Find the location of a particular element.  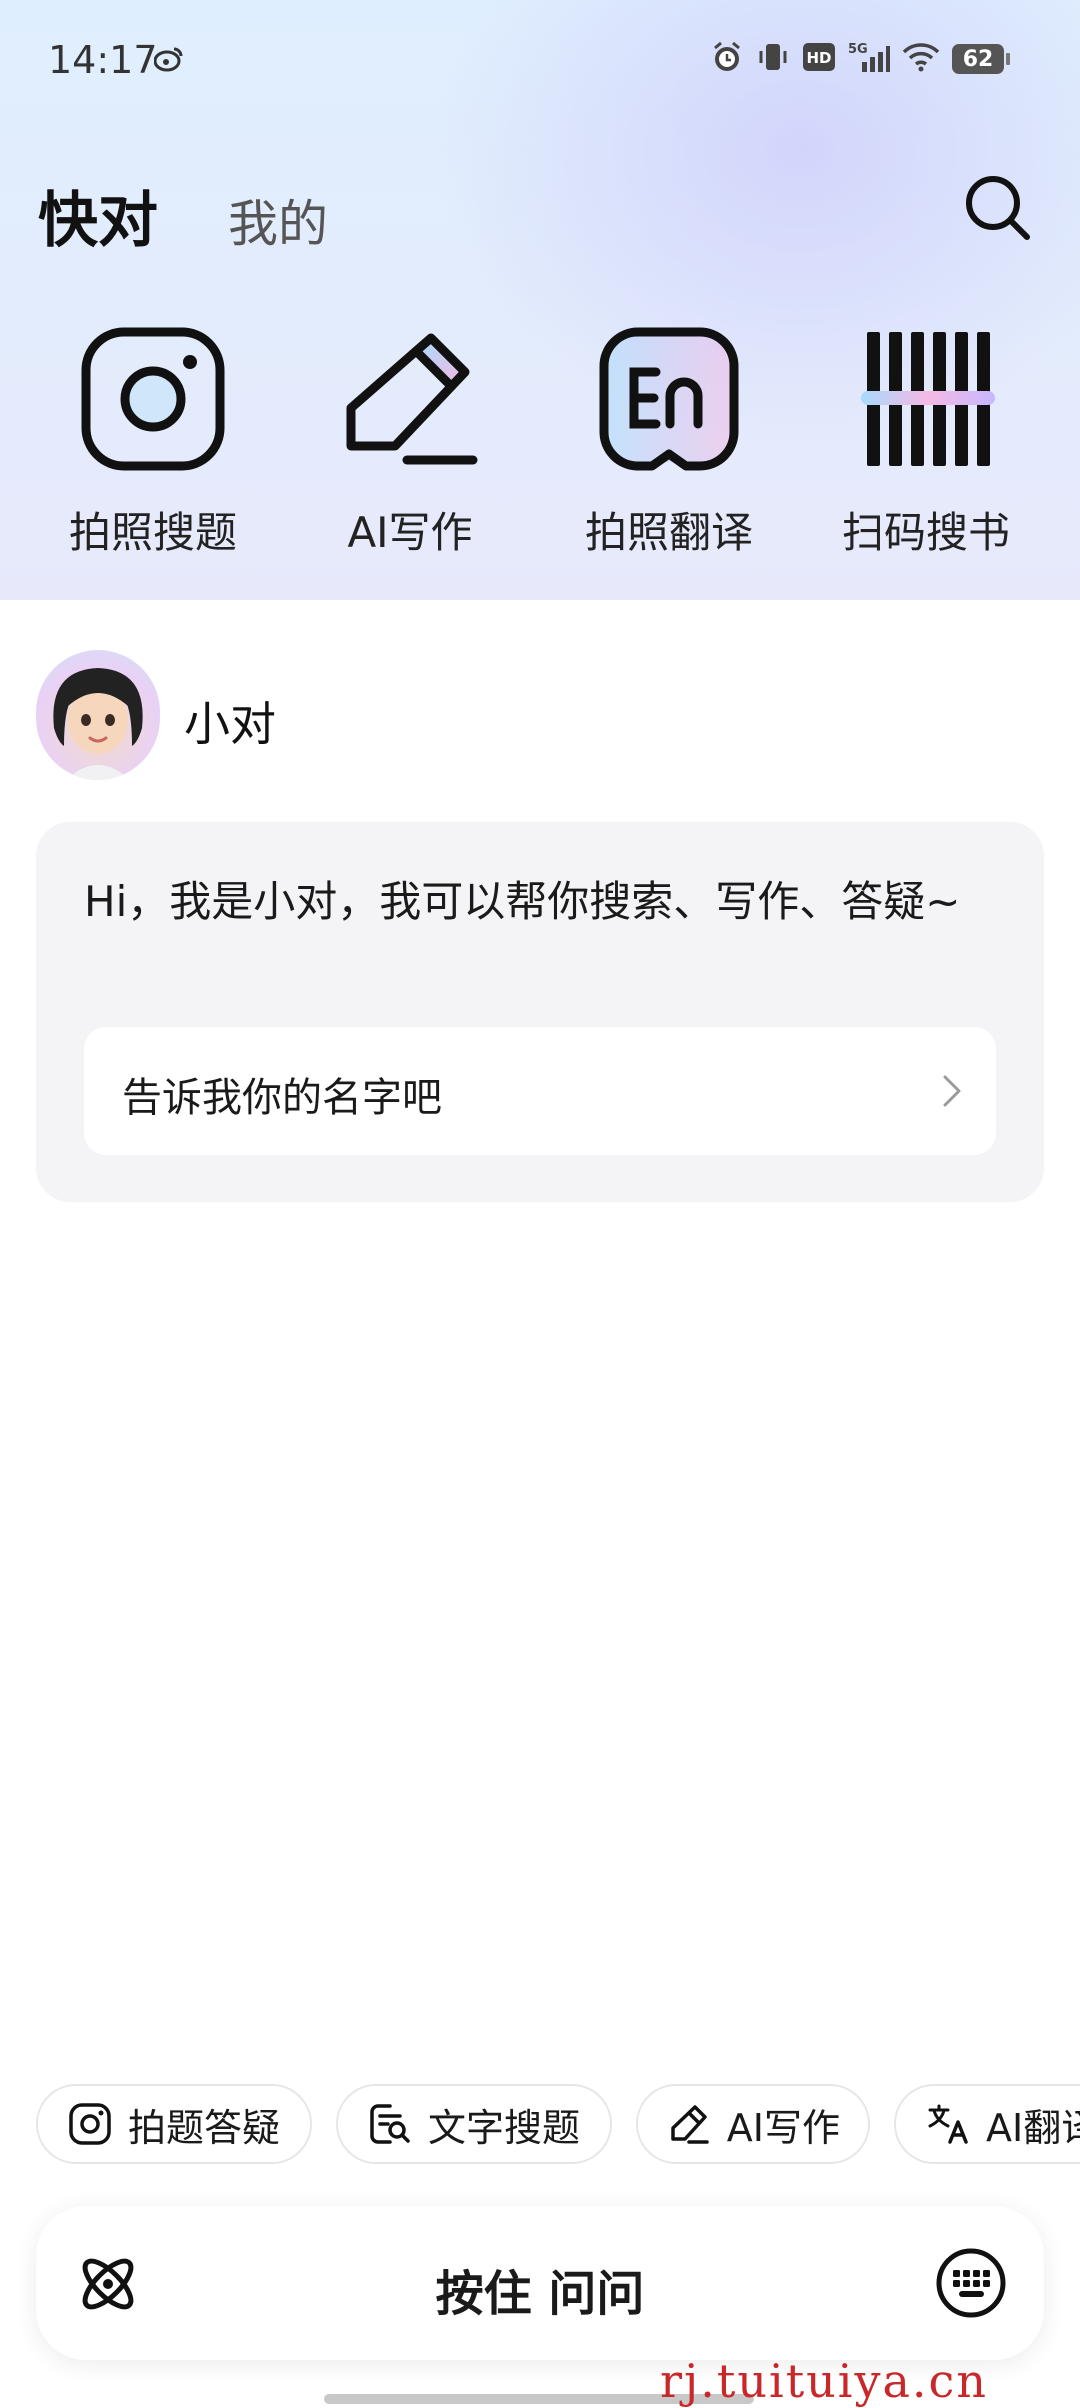

watermark: rj.tuituiya.cn is located at coordinates (824, 2381).